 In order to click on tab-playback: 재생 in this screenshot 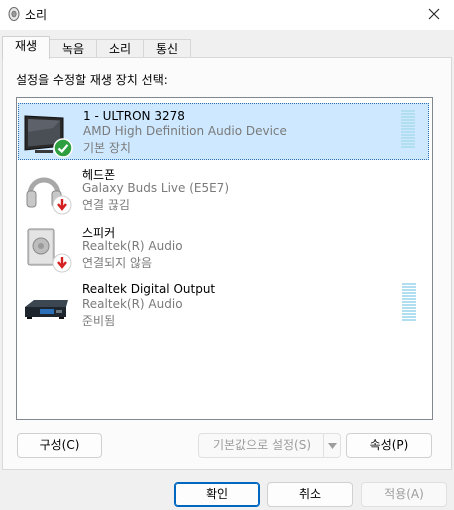, I will do `click(26, 47)`.